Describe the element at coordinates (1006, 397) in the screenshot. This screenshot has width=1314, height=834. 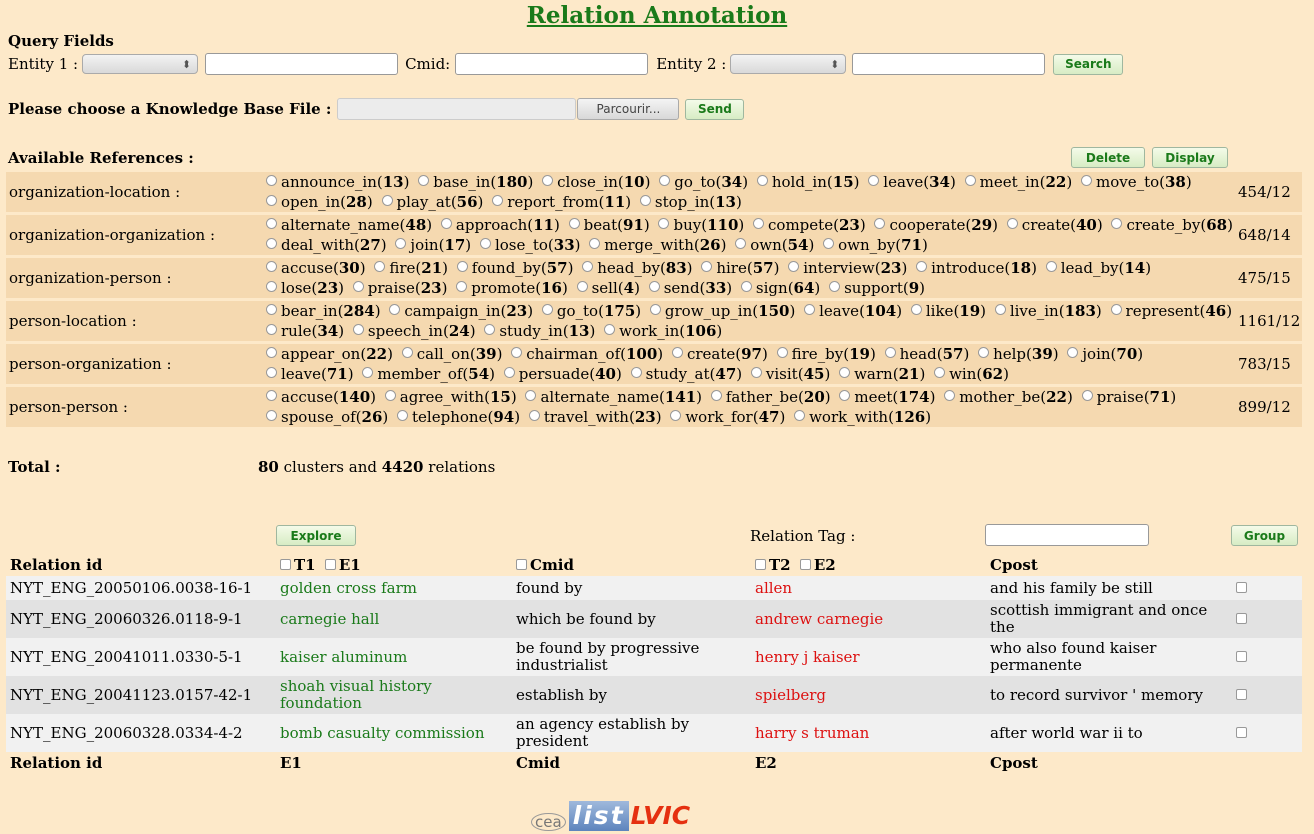
I see `relation-option: mother_be(22)` at that location.